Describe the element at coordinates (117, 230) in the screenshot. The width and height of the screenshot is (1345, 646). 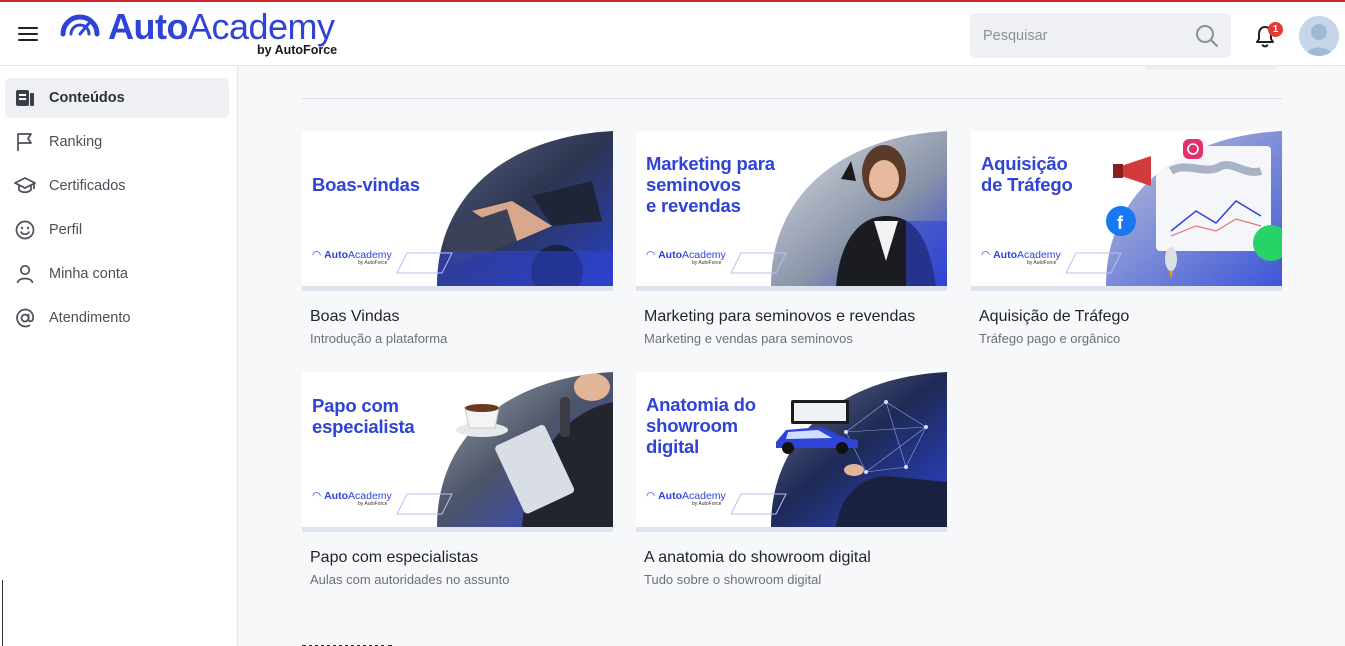
I see `sidebar-item-perfil: Perfil` at that location.